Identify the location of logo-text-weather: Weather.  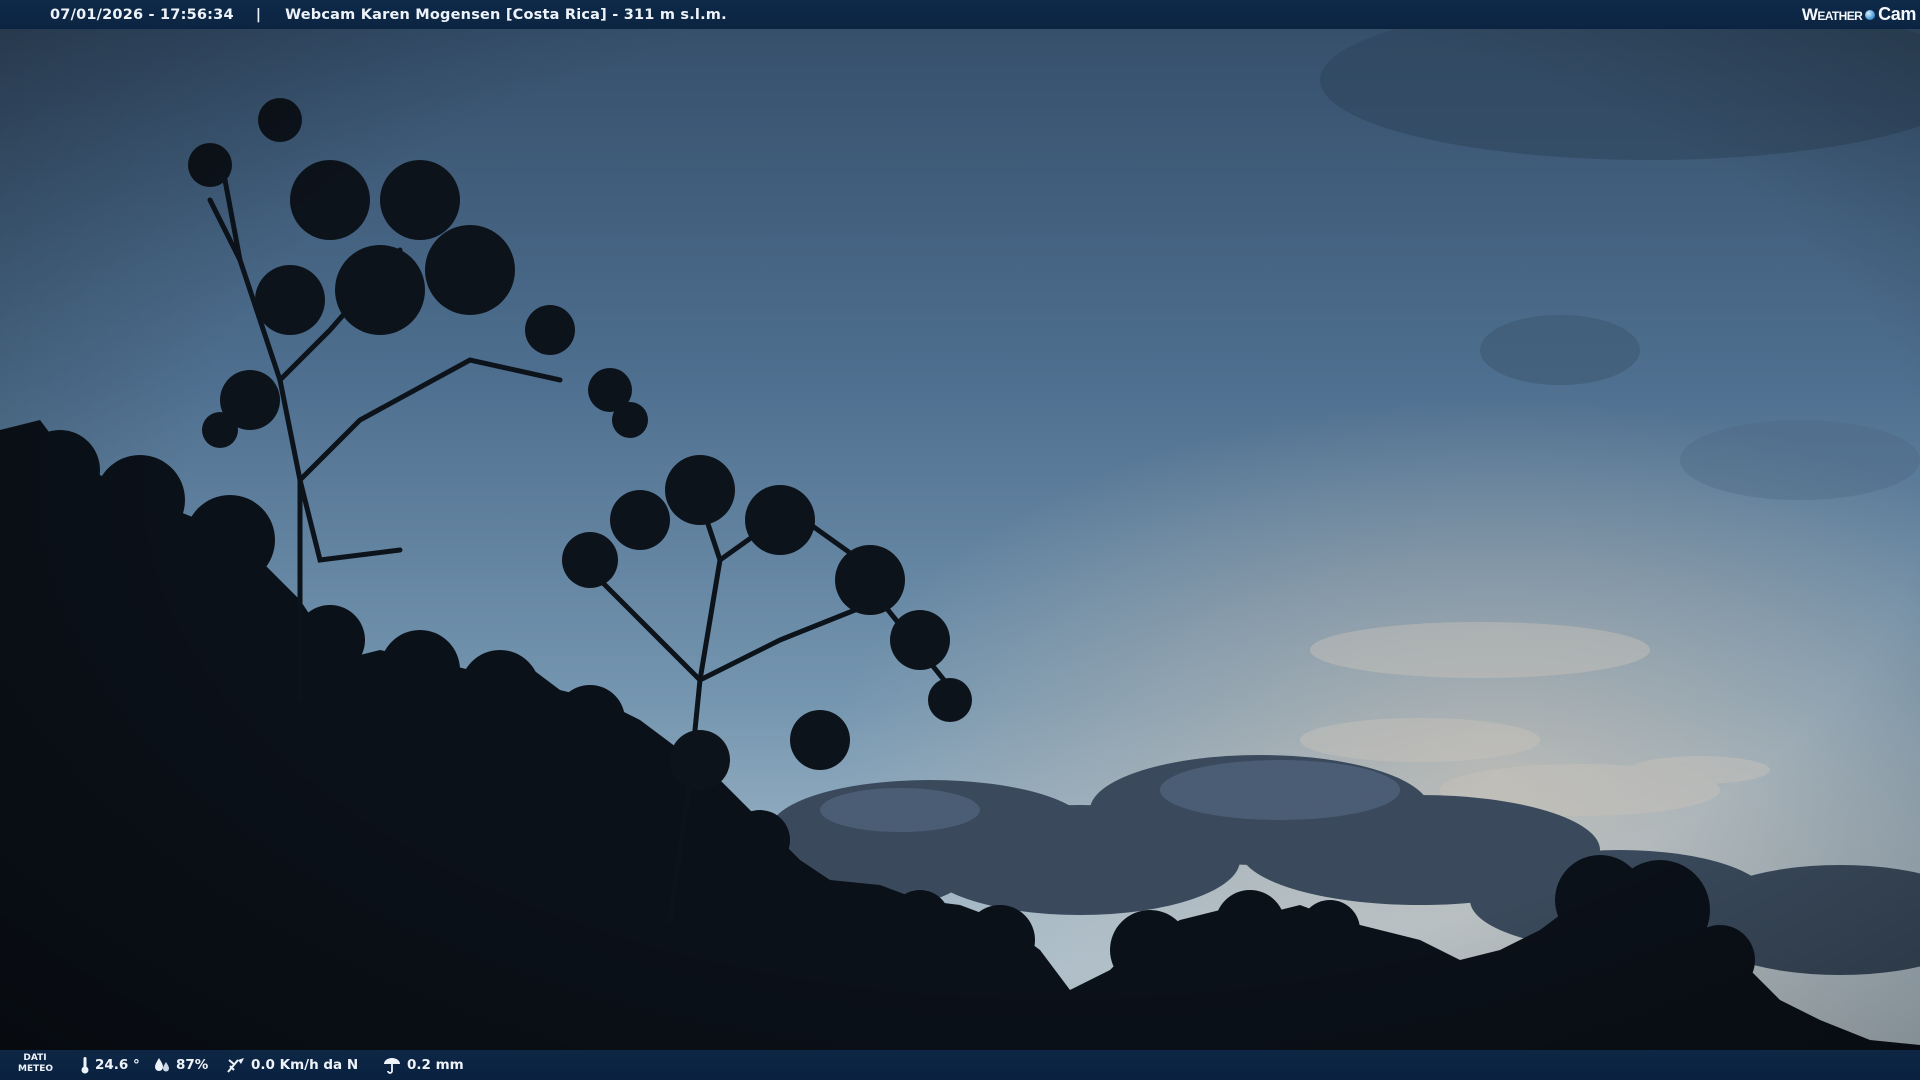
(1832, 14).